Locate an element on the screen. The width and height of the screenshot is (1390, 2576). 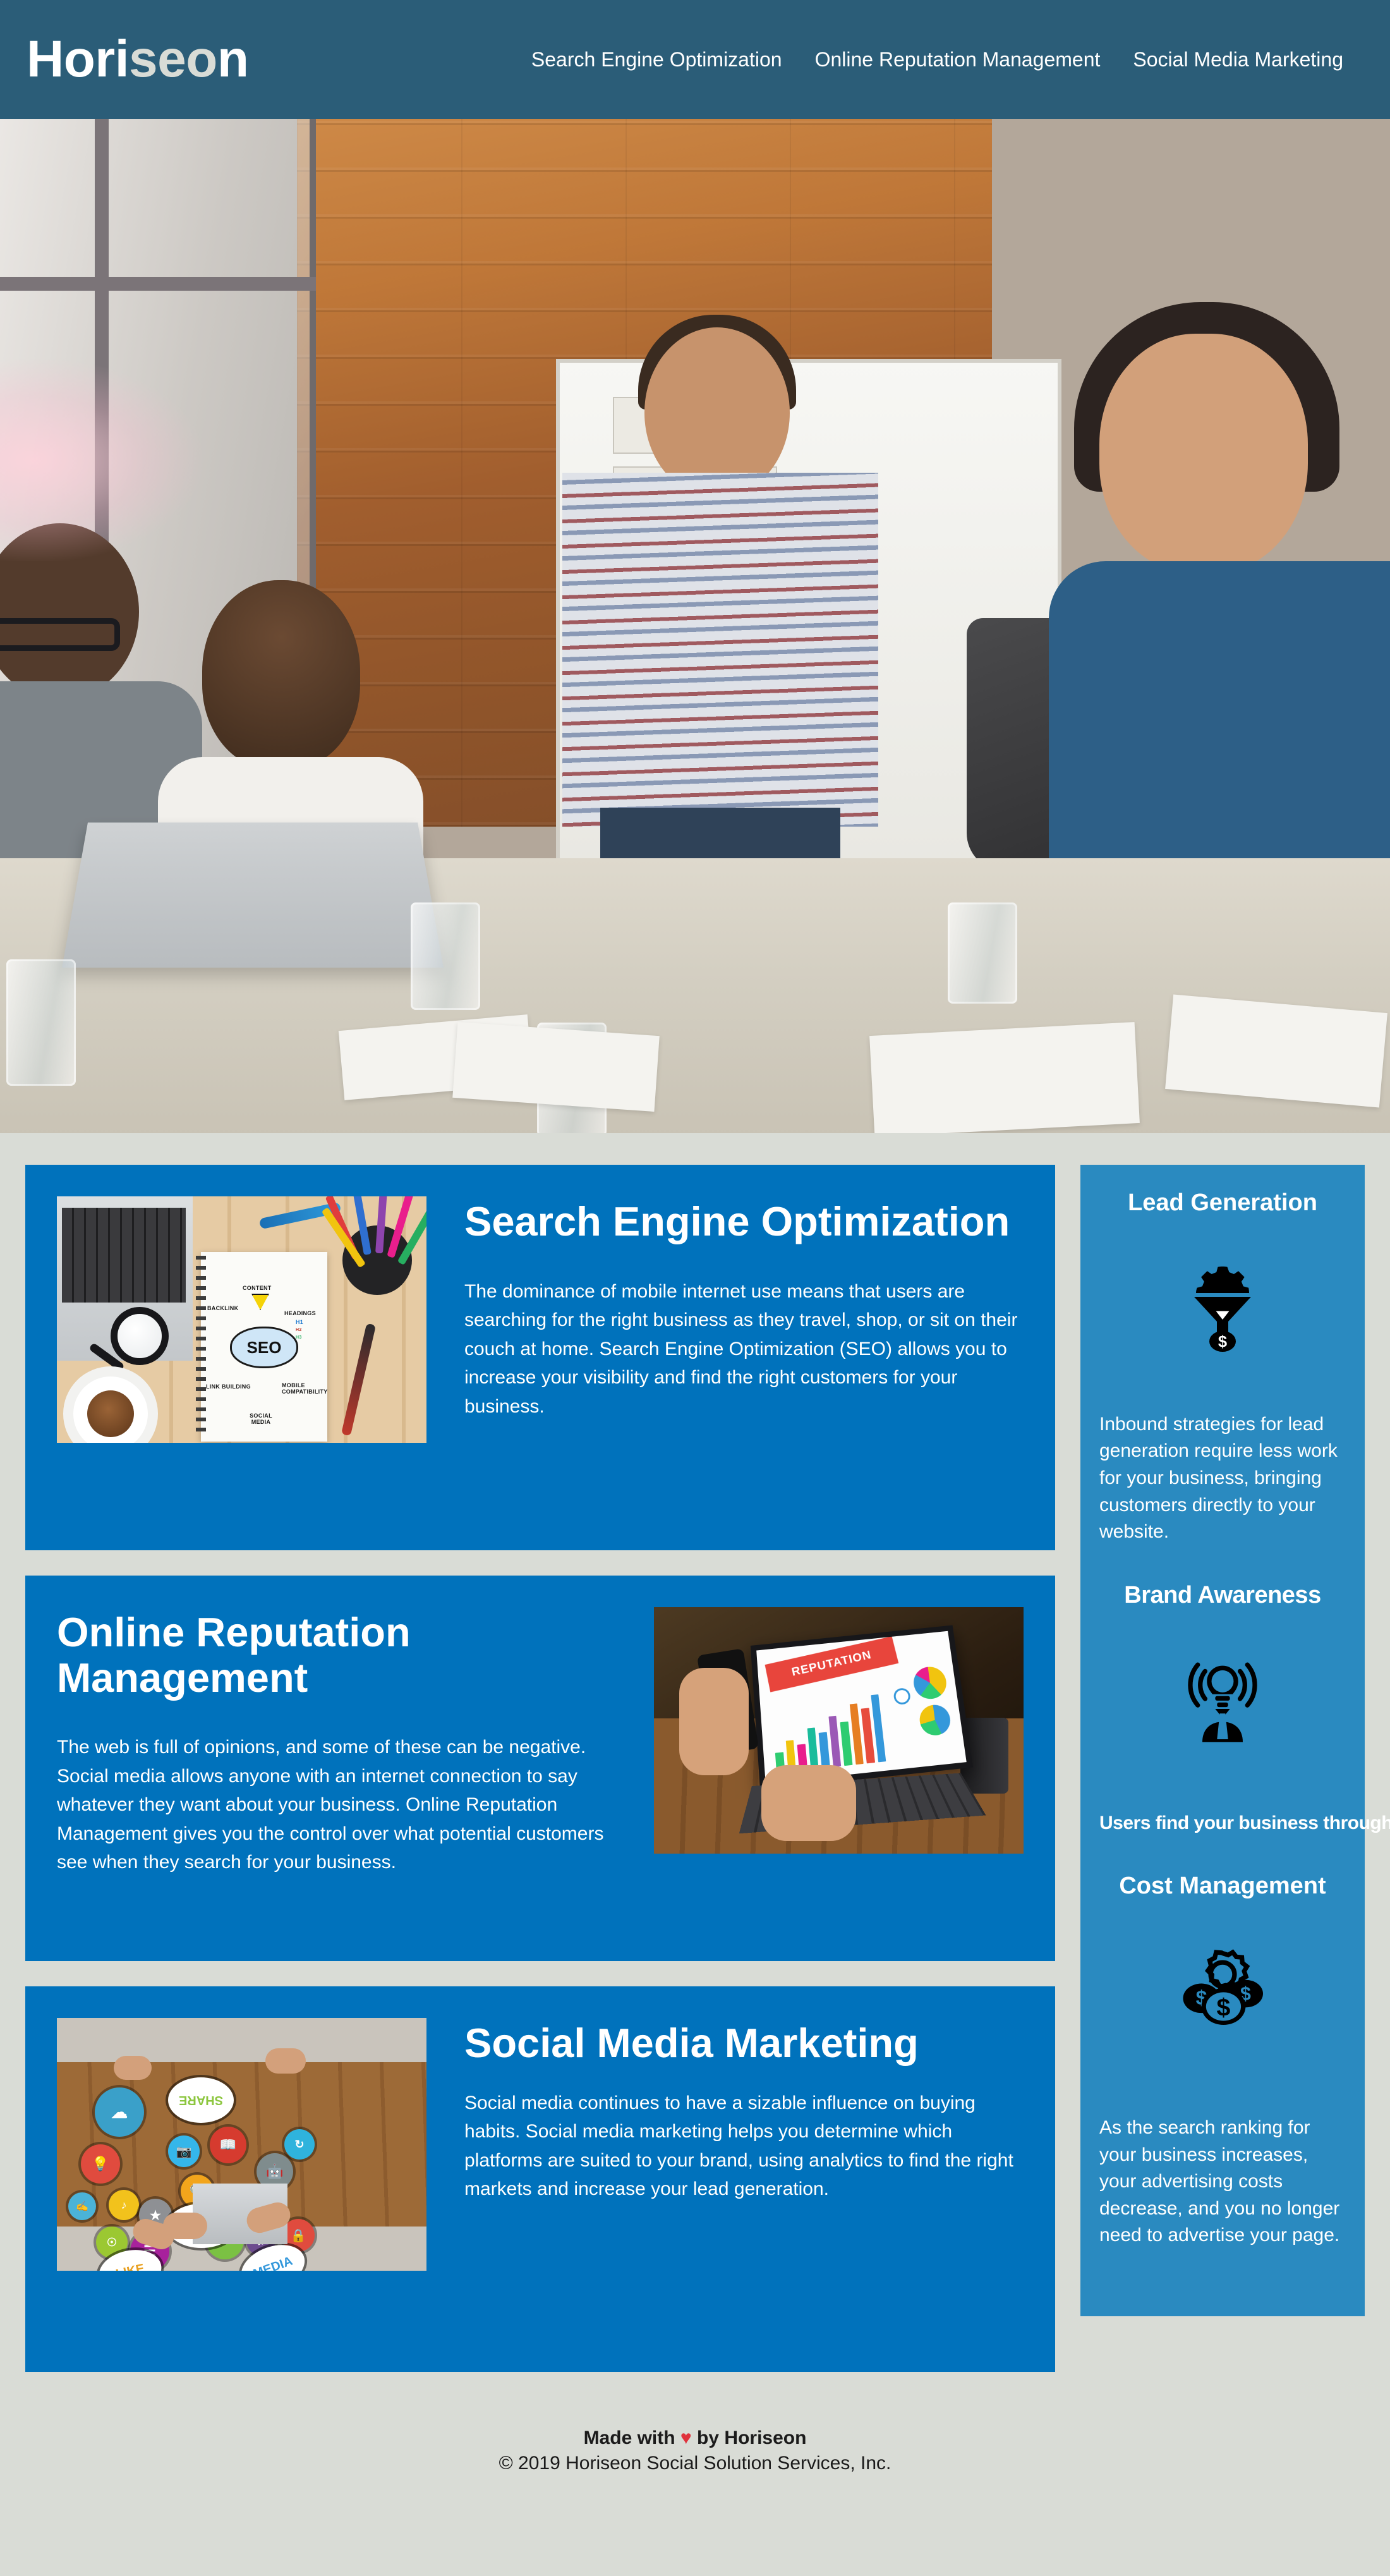
social-bubble-label: SHARE is located at coordinates (201, 2100).